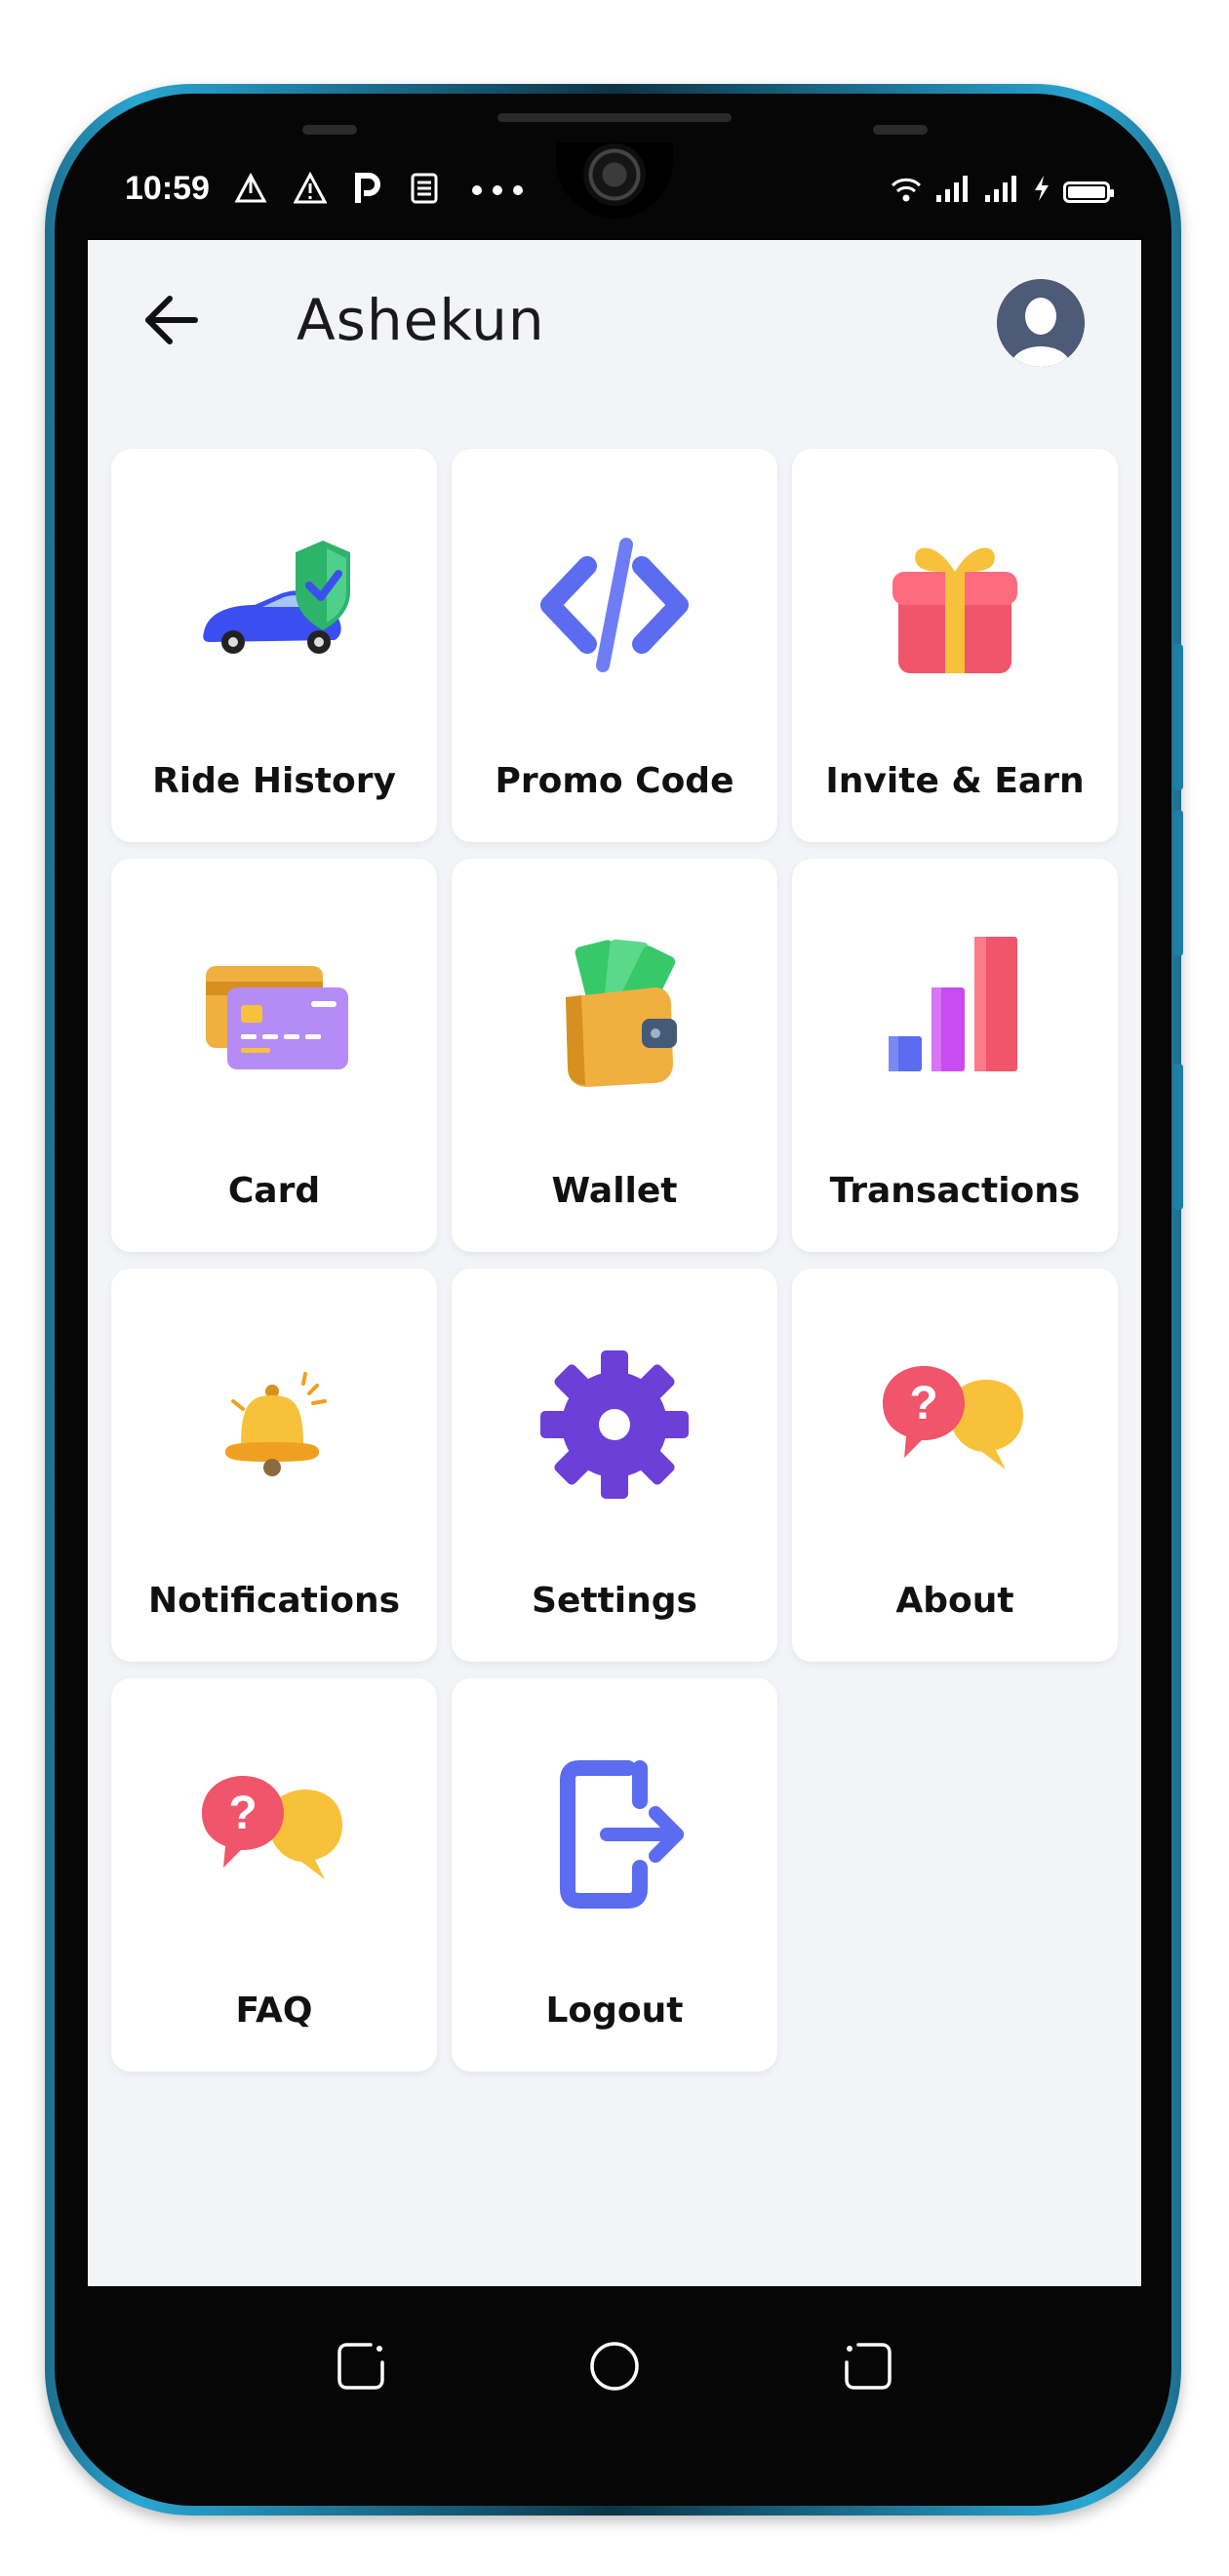  What do you see at coordinates (614, 1191) in the screenshot?
I see `menu-tile-label: Wallet` at bounding box center [614, 1191].